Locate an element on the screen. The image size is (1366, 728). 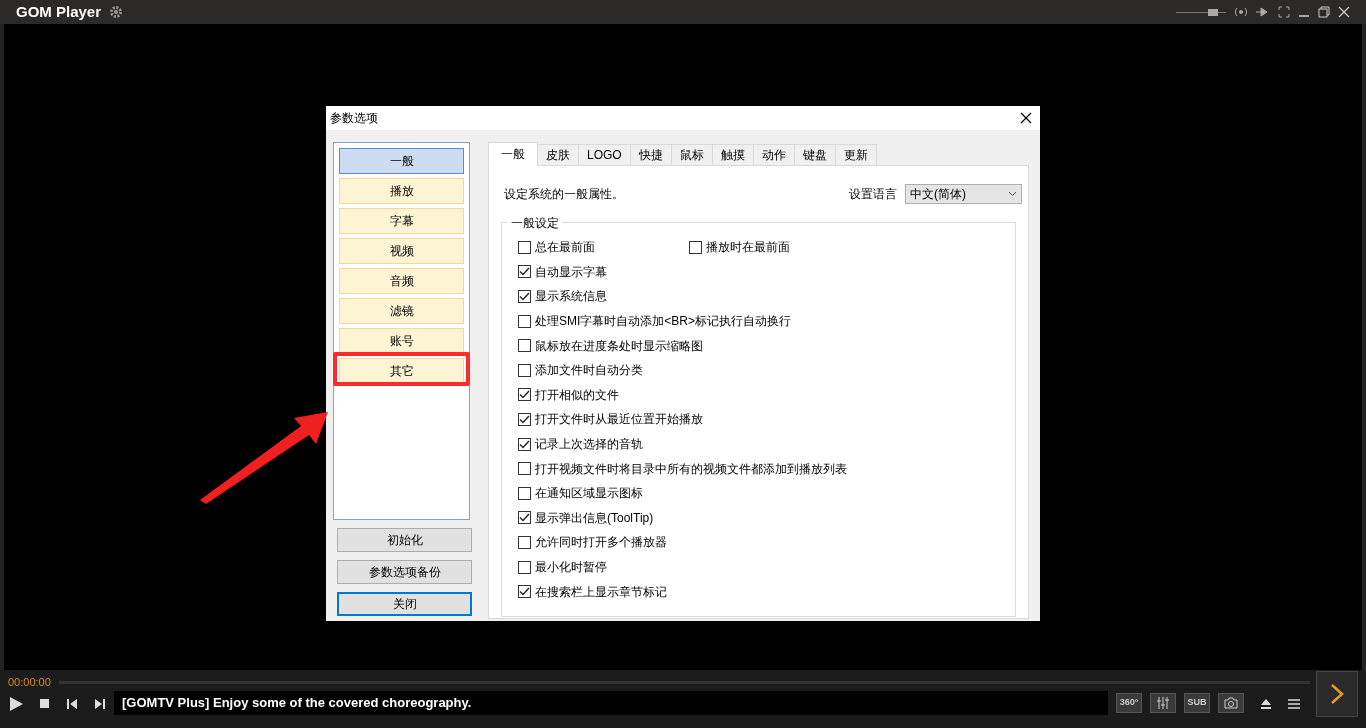
language-dropdown: 中文(简体) is located at coordinates (963, 194).